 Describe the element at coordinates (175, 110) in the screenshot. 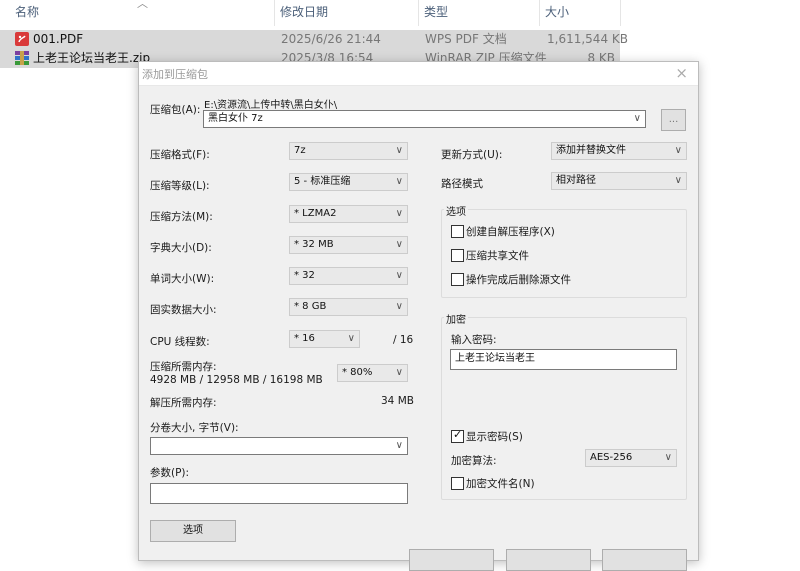

I see `archive-label: 压缩包(A):` at that location.